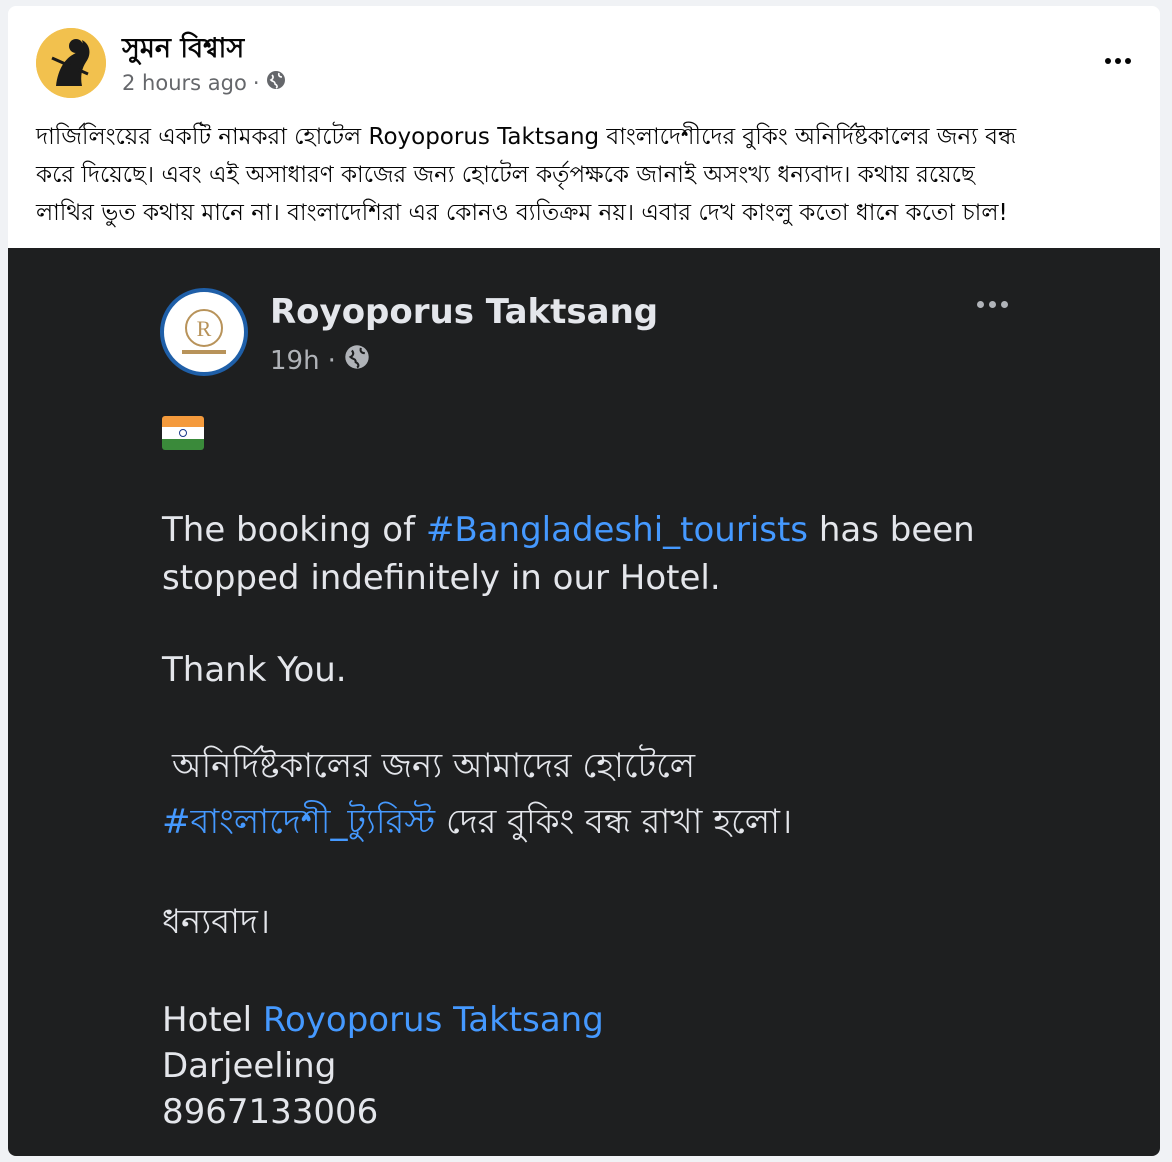  I want to click on hotel-logo-avatar: R, so click(204, 332).